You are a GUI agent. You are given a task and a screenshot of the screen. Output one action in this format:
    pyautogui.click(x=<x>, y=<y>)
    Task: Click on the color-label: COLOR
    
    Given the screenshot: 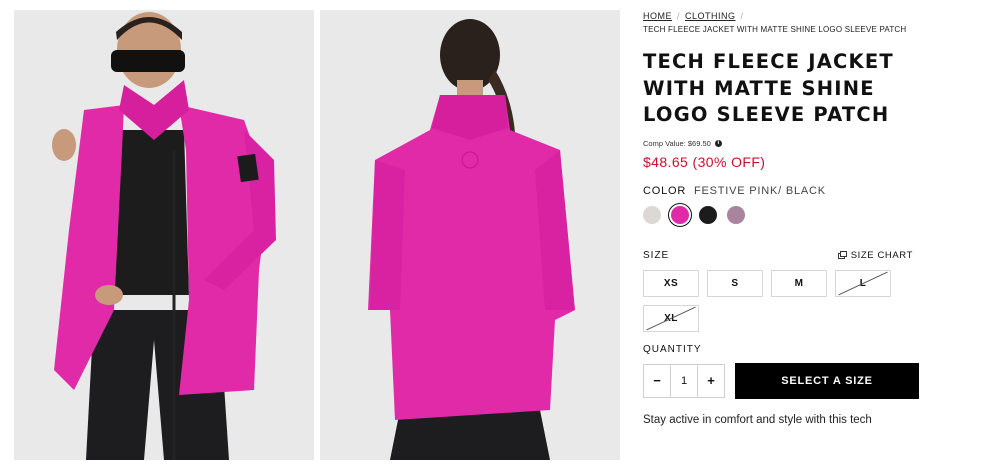 What is the action you would take?
    pyautogui.click(x=665, y=190)
    